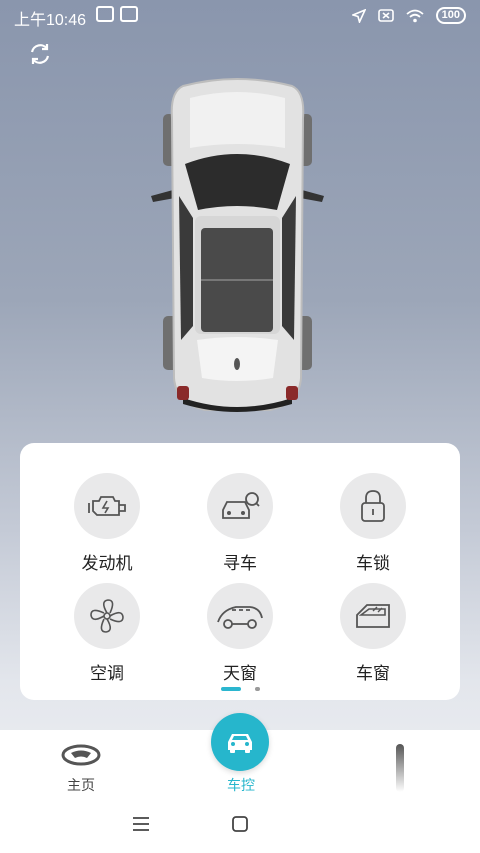  Describe the element at coordinates (240, 616) in the screenshot. I see `sunroof-icon` at that location.